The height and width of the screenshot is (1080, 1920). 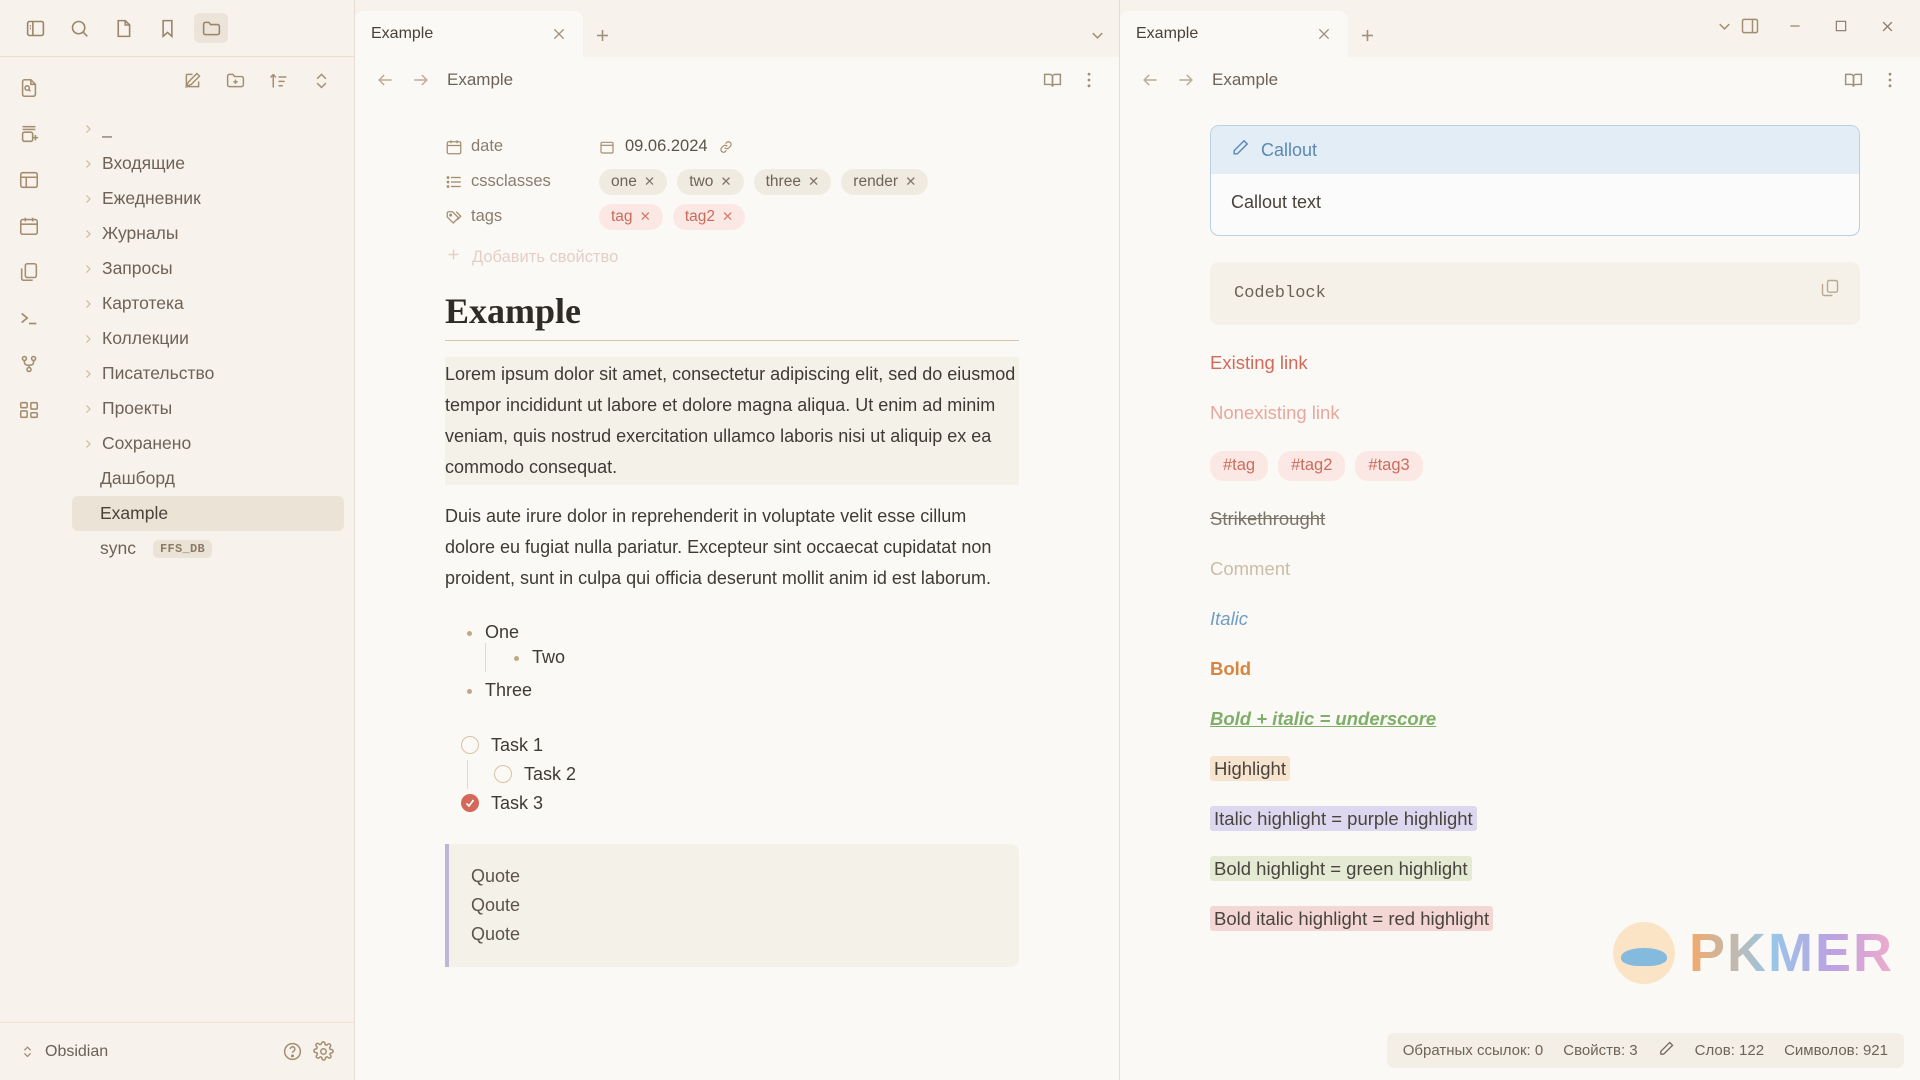 I want to click on folder-item: Сохранено, so click(x=208, y=443).